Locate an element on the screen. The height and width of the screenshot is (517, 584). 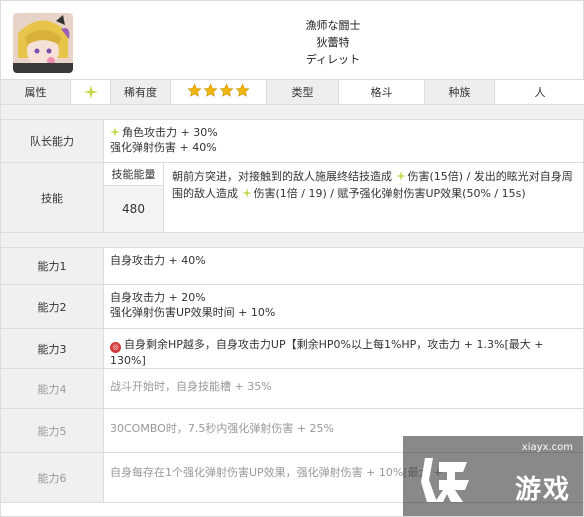
leader-ability-row: 队长能力 角色攻击力 + 30% 强化弹射伤害 + 40% is located at coordinates (292, 141).